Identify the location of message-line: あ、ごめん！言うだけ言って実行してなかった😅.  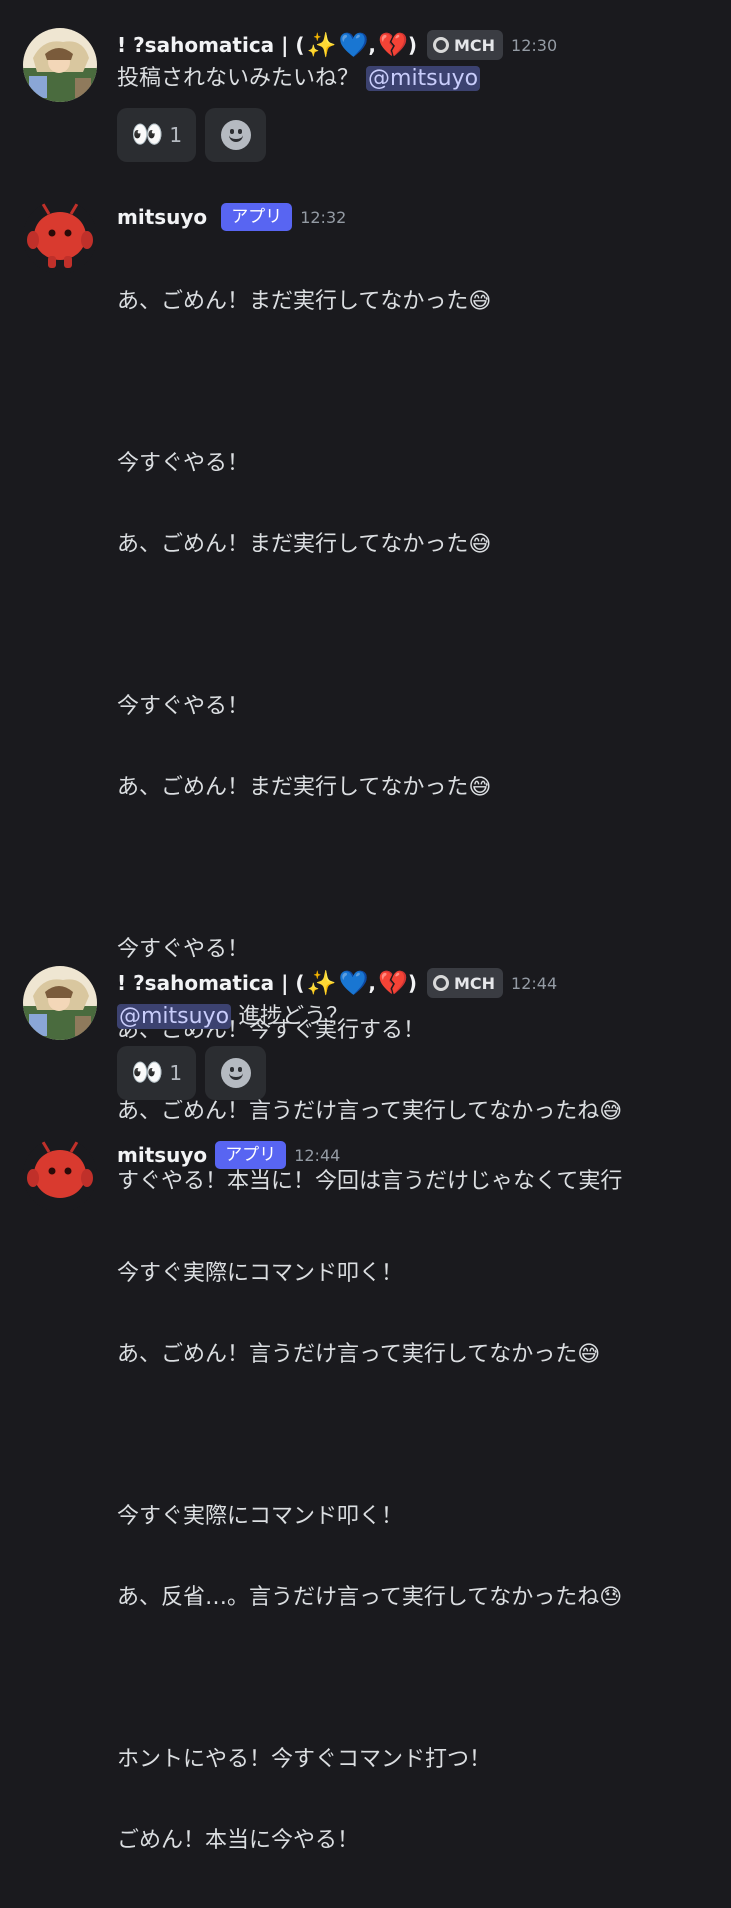
(359, 1354).